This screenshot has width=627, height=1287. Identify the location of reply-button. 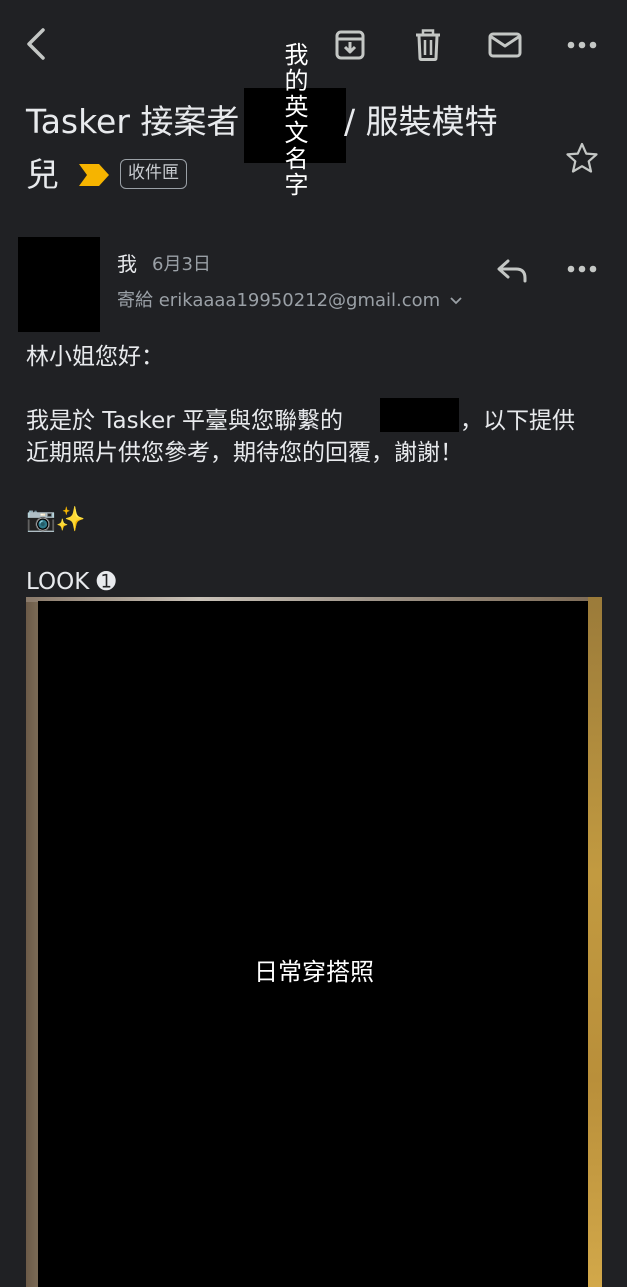
(512, 271).